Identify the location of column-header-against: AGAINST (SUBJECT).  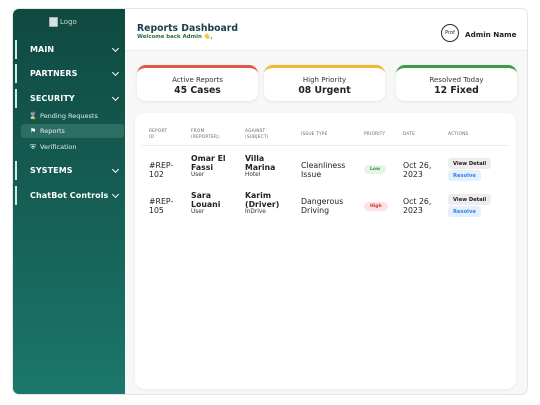
(257, 134).